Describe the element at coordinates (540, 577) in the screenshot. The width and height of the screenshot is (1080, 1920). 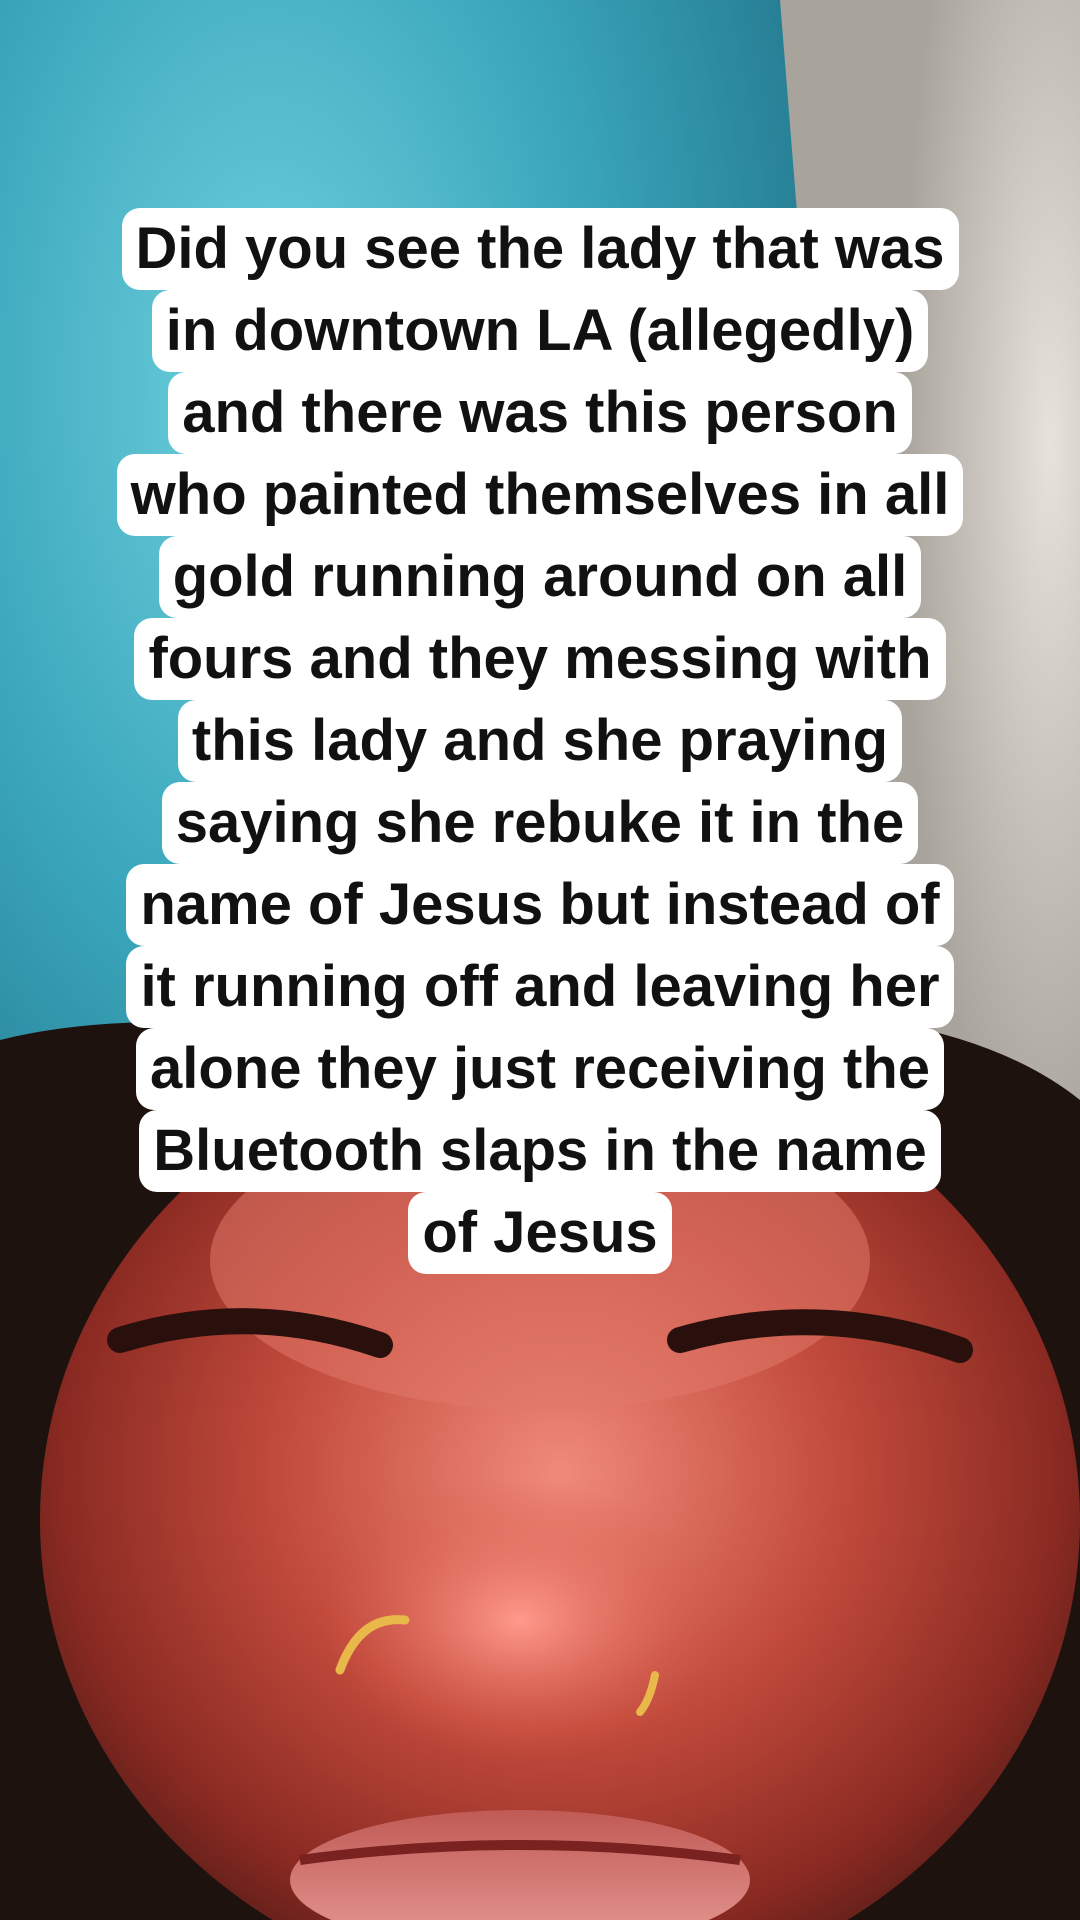
I see `caption-line: gold running around on all` at that location.